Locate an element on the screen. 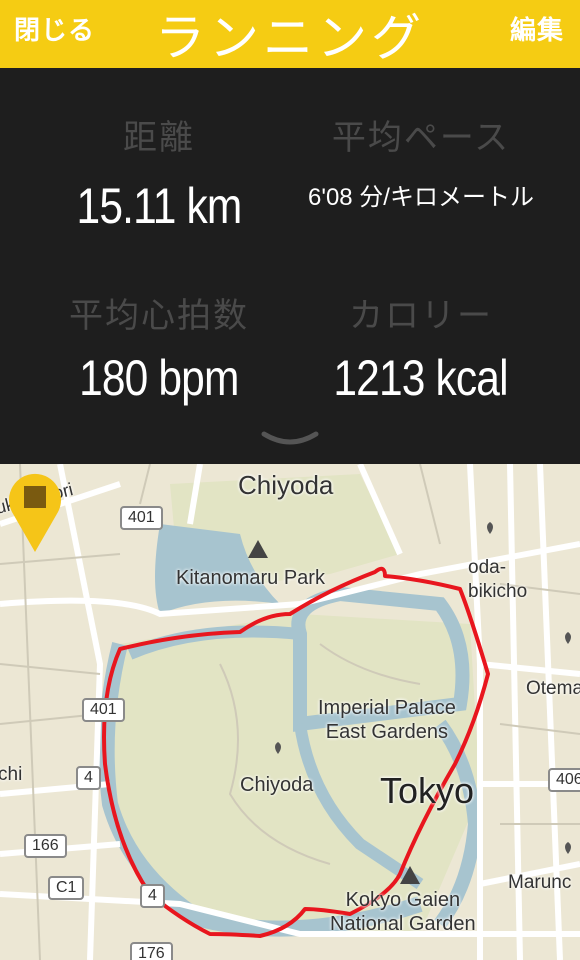 This screenshot has width=580, height=960. place-label-imperial-palace: Imperial Palace East Gardens is located at coordinates (387, 720).